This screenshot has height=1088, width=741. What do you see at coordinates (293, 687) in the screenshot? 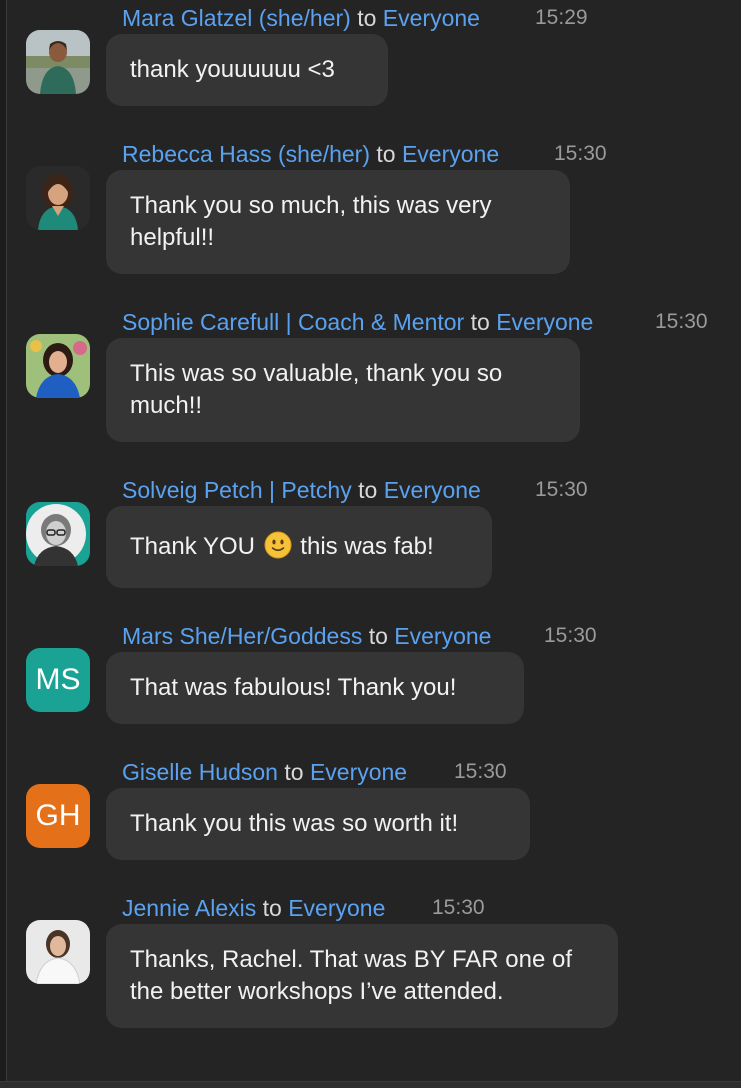
I see `message-text: That was fabulous! Thank you!` at bounding box center [293, 687].